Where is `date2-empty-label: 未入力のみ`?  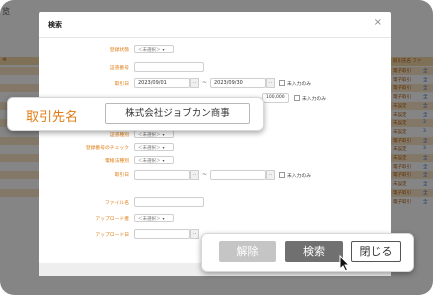
date2-empty-label: 未入力のみ is located at coordinates (299, 176).